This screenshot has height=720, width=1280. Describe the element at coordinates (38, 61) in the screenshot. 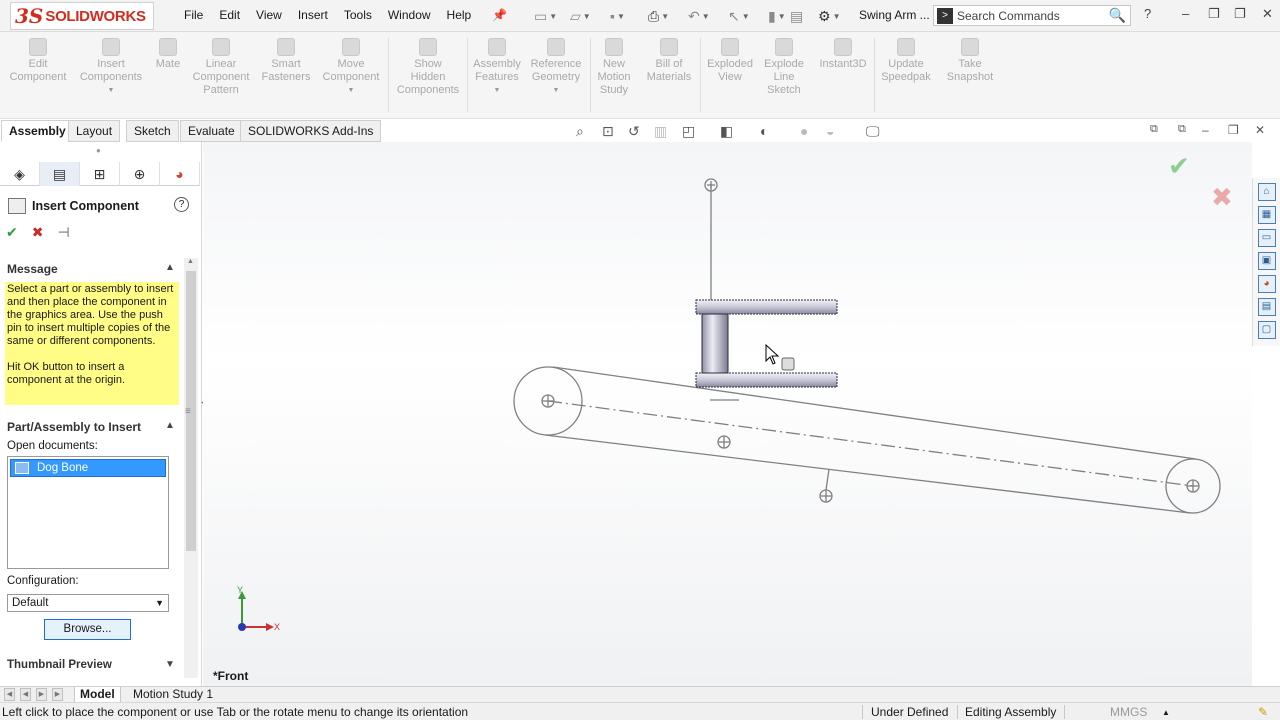

I see `edit-component-button: Edit Component` at that location.